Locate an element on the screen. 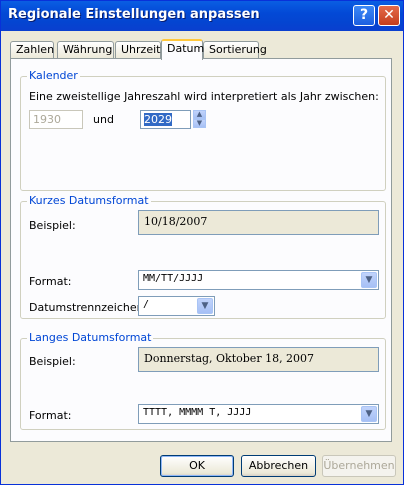  to-year-input: 2029 is located at coordinates (165, 119).